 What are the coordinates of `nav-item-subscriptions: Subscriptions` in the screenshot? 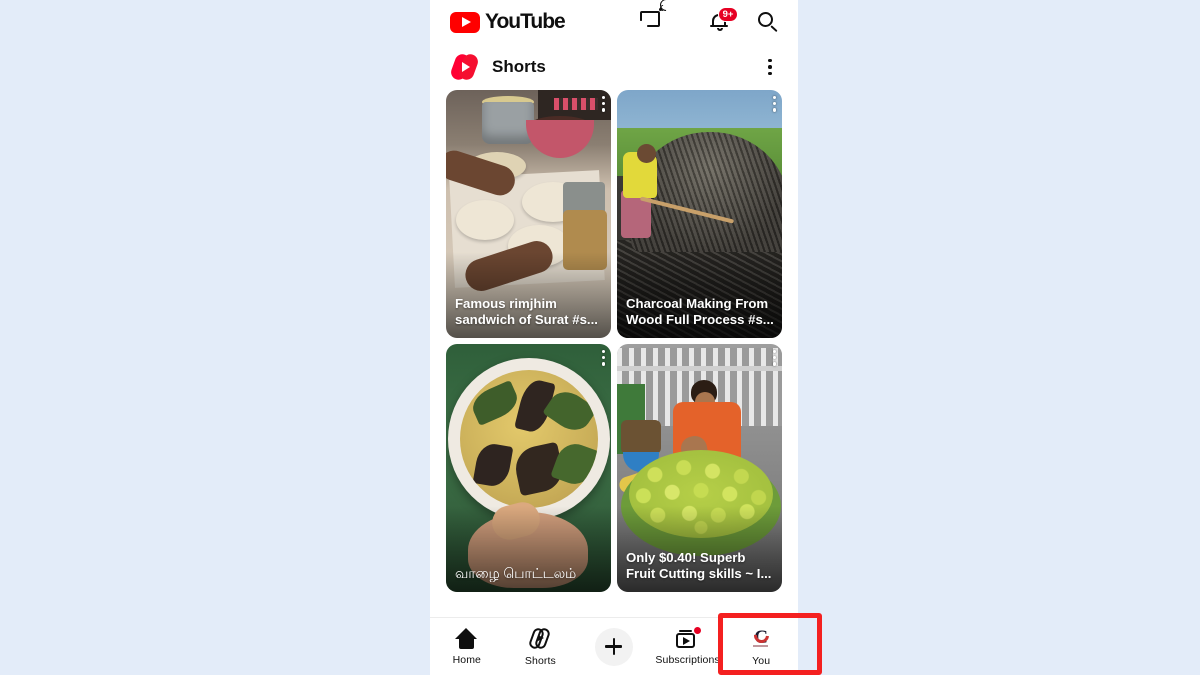 It's located at (688, 646).